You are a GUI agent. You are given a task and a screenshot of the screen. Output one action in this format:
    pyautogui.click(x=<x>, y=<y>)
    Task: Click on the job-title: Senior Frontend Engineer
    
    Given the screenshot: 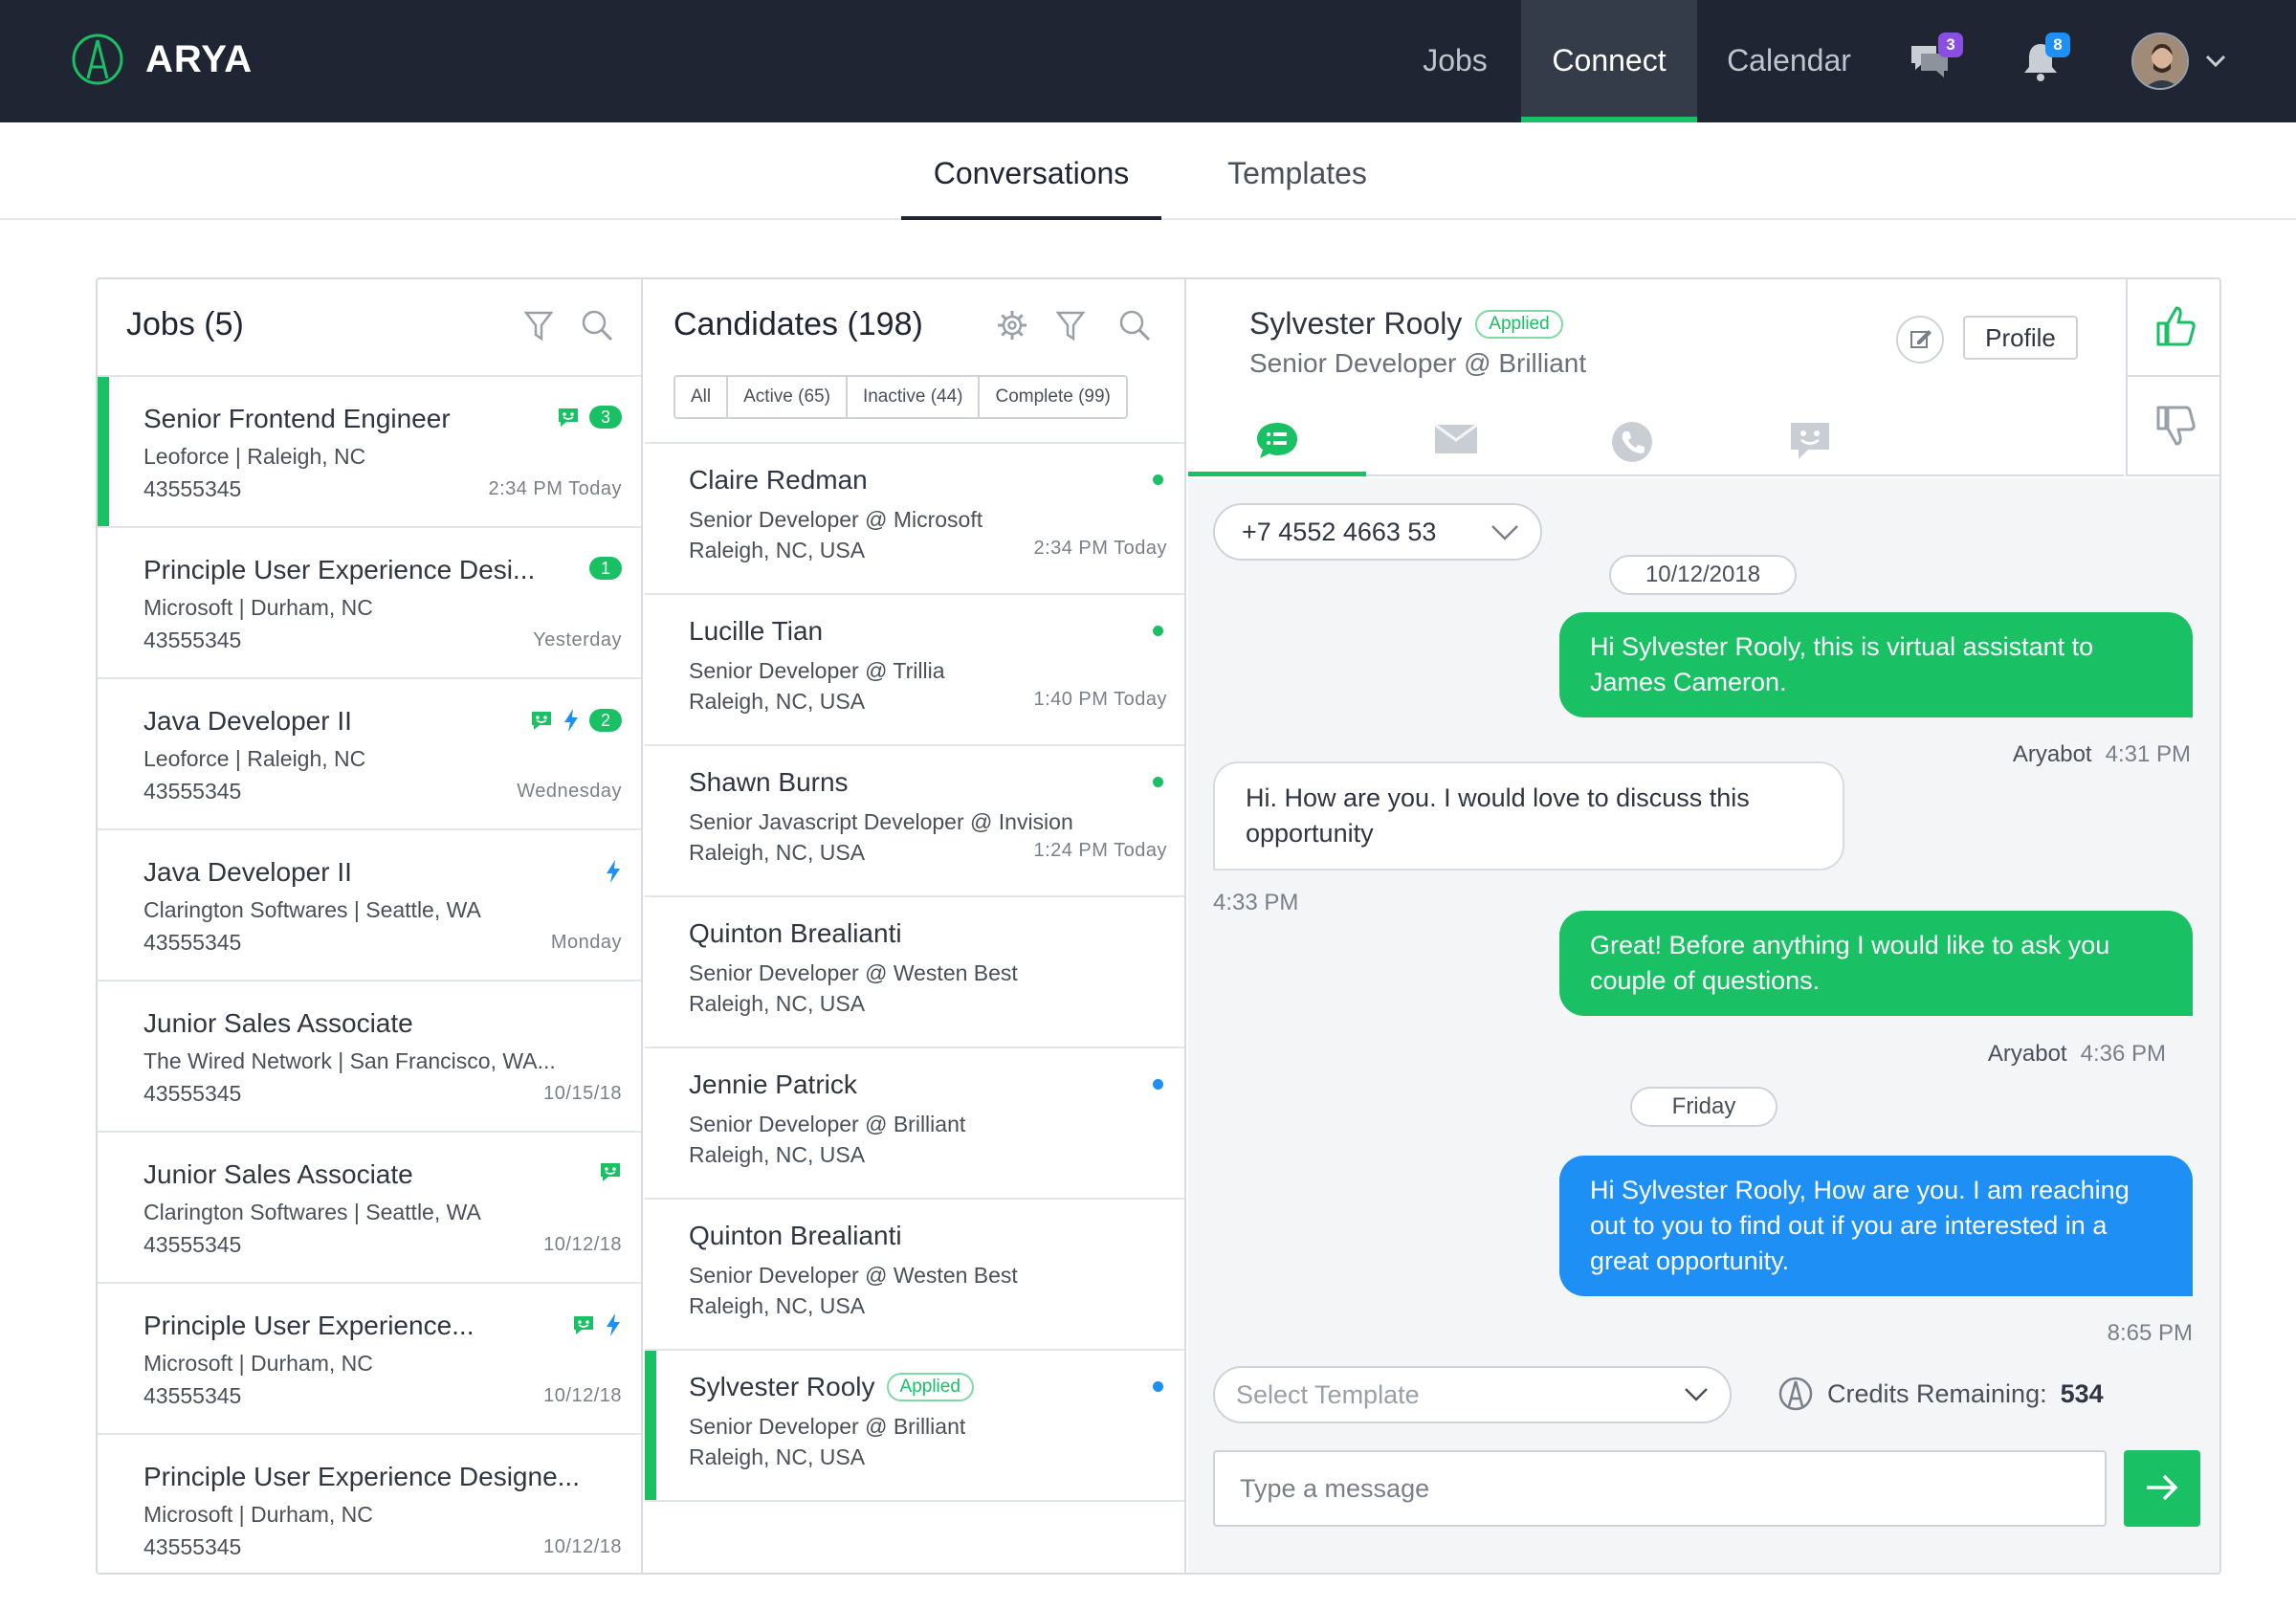 What is the action you would take?
    pyautogui.click(x=297, y=418)
    